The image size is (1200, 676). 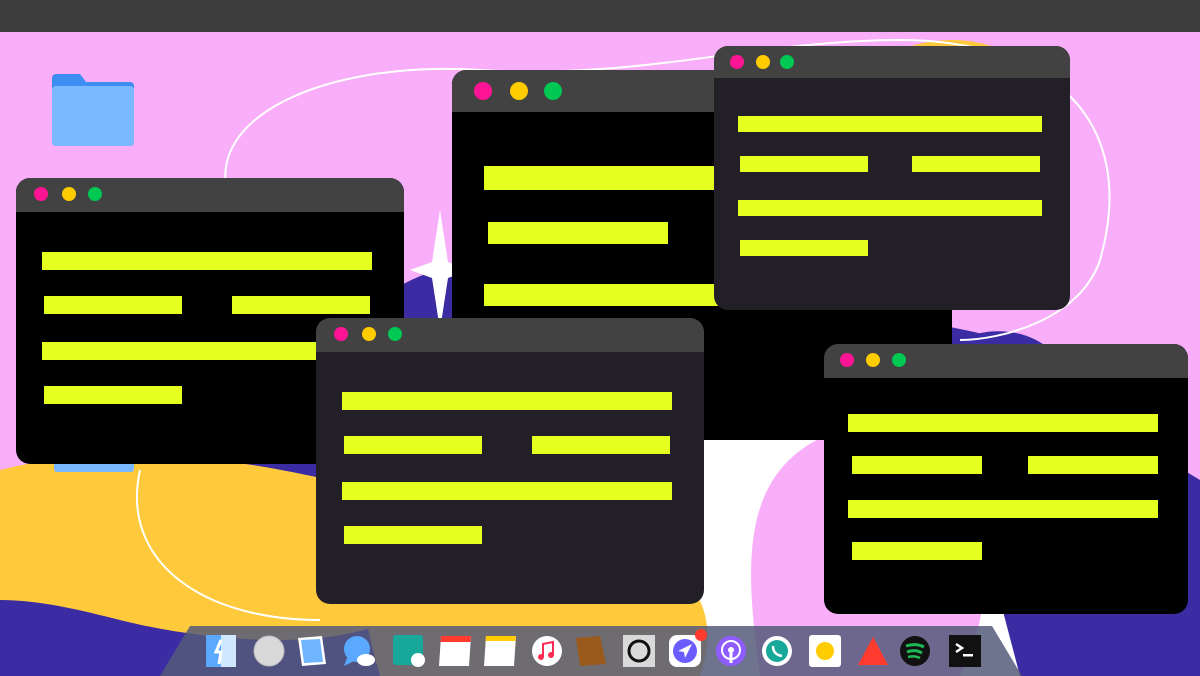 What do you see at coordinates (915, 651) in the screenshot?
I see `spotify-icon` at bounding box center [915, 651].